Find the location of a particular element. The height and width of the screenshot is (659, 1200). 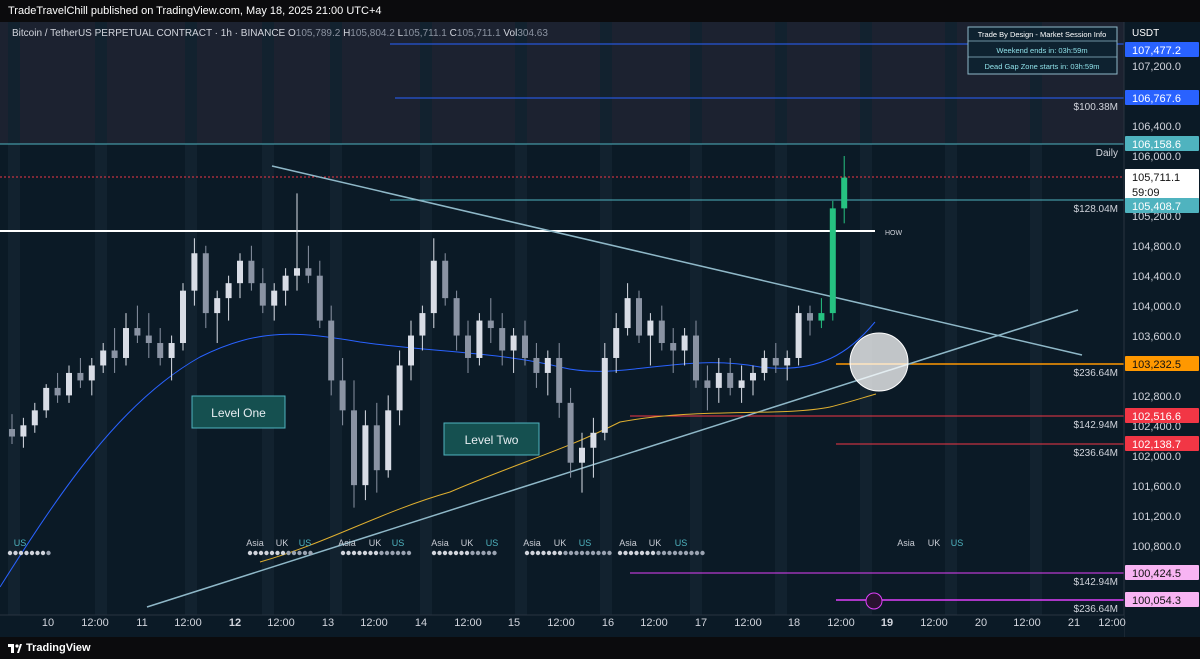

price-tag-label: 100,054.3 is located at coordinates (1156, 601).